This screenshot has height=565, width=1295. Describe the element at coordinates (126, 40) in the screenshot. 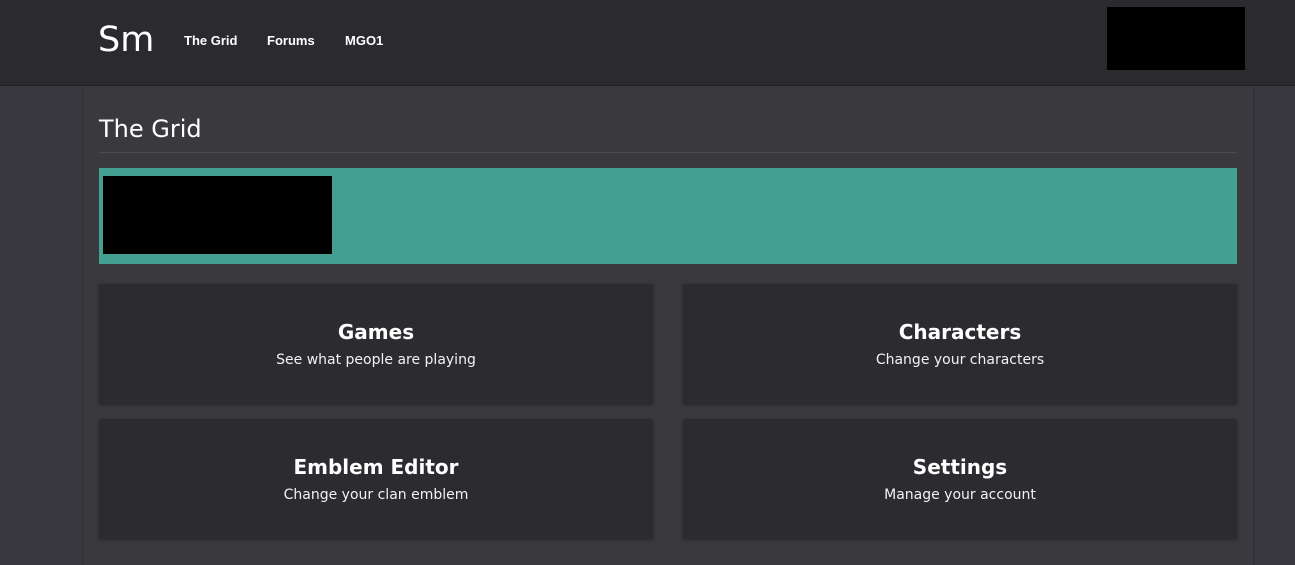

I see `brand-logo: Sm` at that location.